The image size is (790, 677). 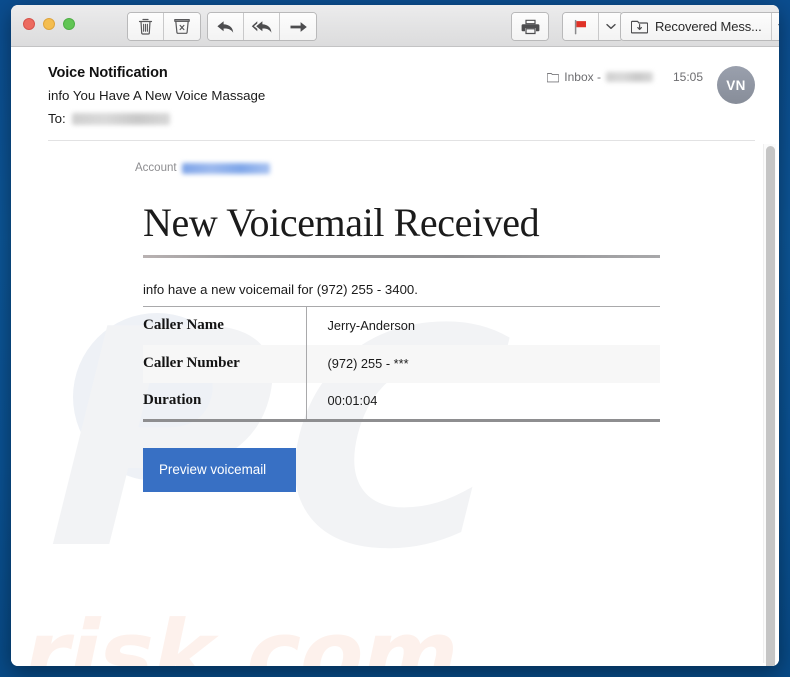 I want to click on mailbox-name: Inbox -, so click(x=582, y=77).